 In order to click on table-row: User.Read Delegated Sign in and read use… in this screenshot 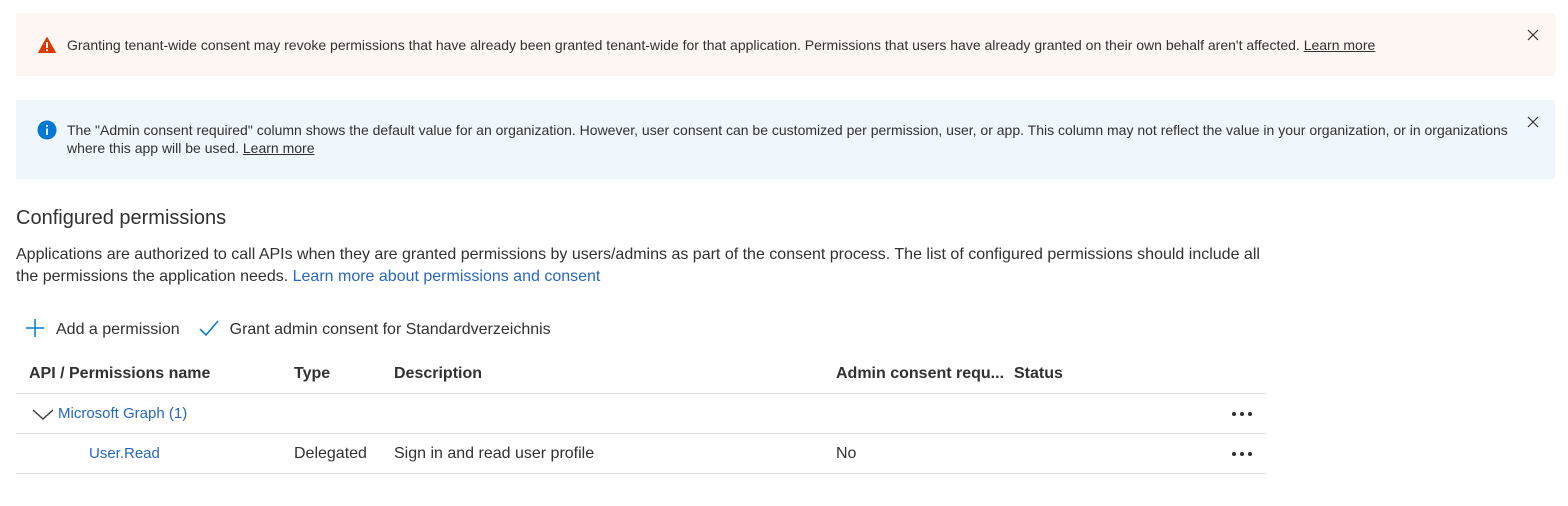, I will do `click(641, 454)`.